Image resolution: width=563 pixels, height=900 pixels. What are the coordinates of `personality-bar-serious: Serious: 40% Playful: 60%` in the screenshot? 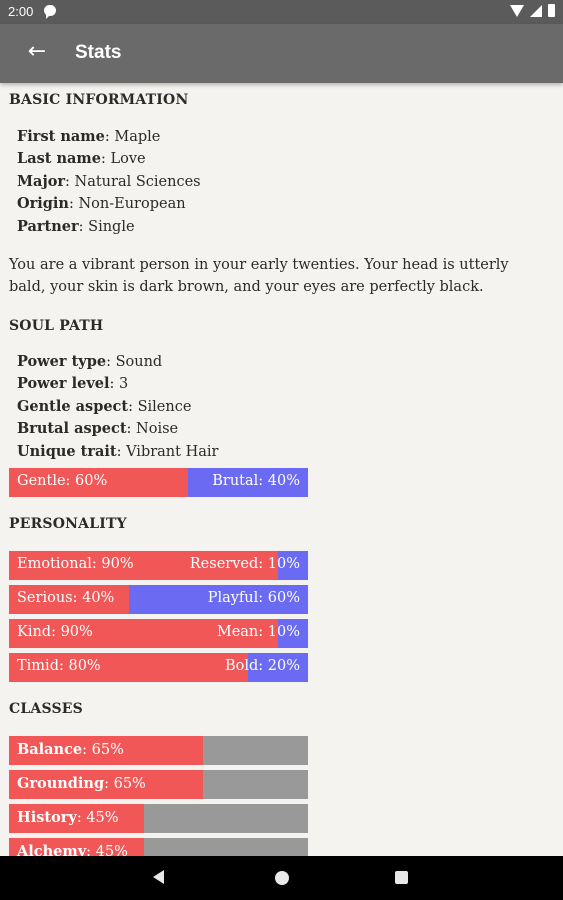 It's located at (158, 599).